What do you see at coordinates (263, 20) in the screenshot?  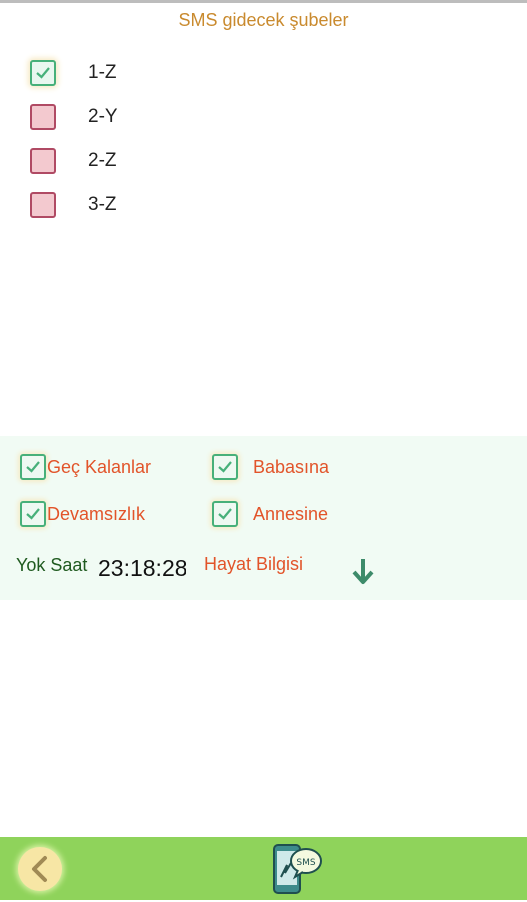 I see `page-title: SMS gidecek şubeler` at bounding box center [263, 20].